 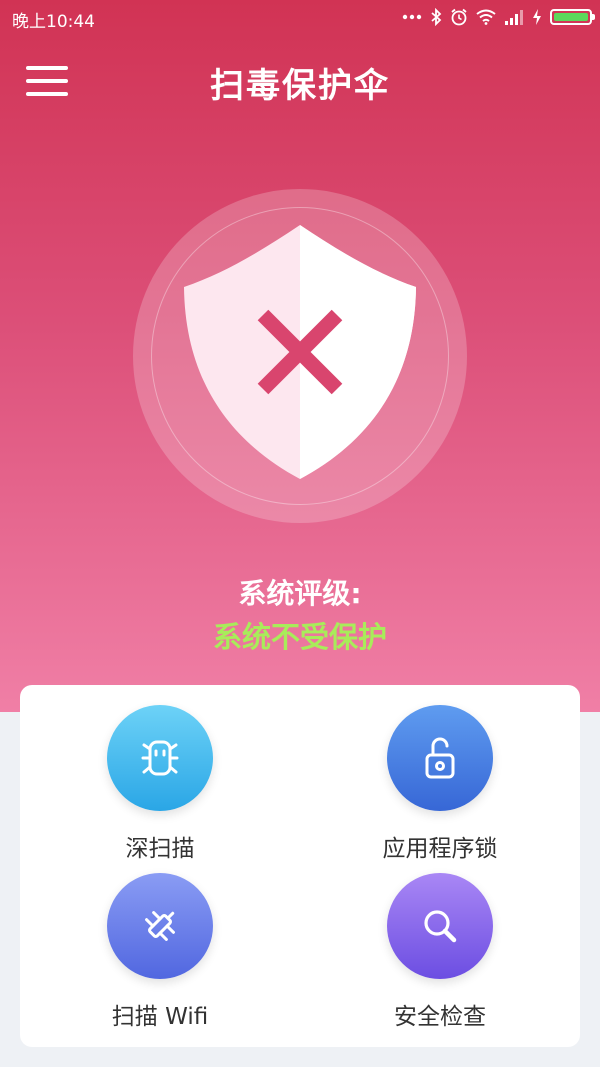 What do you see at coordinates (440, 1017) in the screenshot?
I see `security-check-label: 安全检查` at bounding box center [440, 1017].